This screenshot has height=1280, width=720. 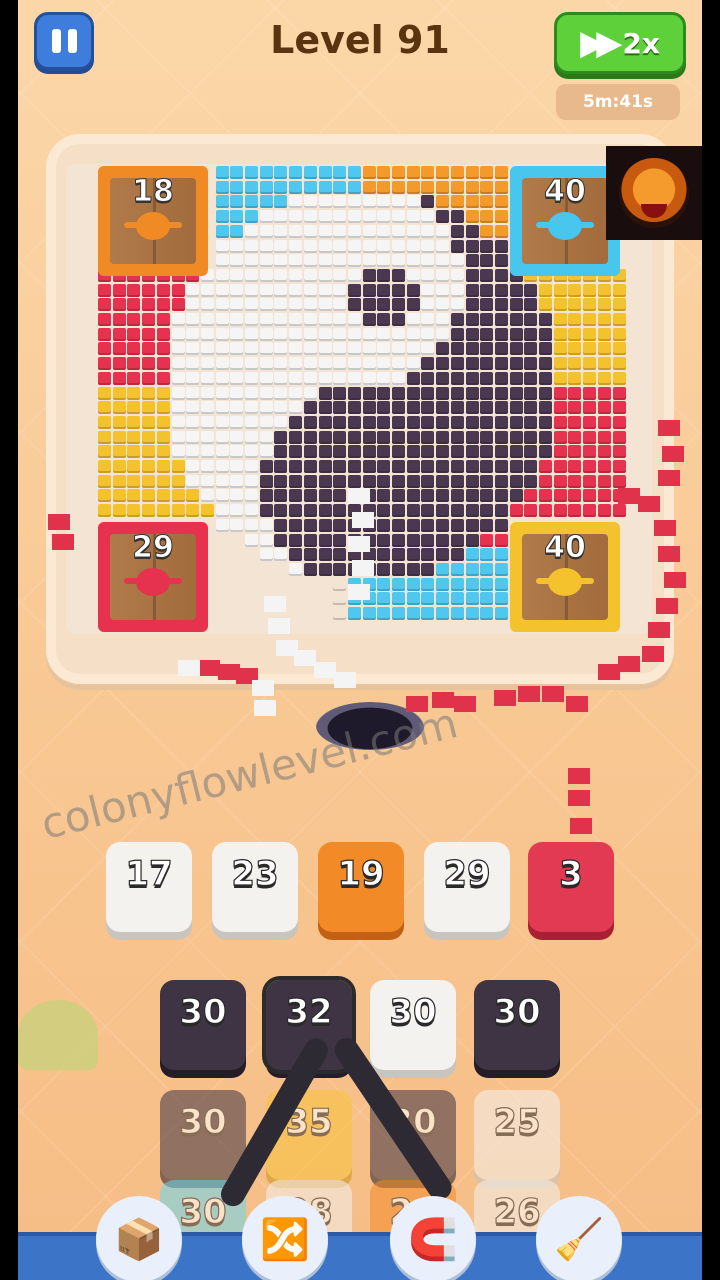 I want to click on box-count: 18, so click(x=153, y=192).